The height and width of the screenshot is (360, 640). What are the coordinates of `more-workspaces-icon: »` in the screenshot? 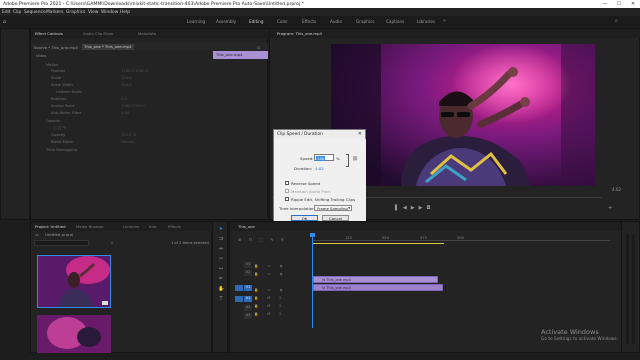 It's located at (444, 21).